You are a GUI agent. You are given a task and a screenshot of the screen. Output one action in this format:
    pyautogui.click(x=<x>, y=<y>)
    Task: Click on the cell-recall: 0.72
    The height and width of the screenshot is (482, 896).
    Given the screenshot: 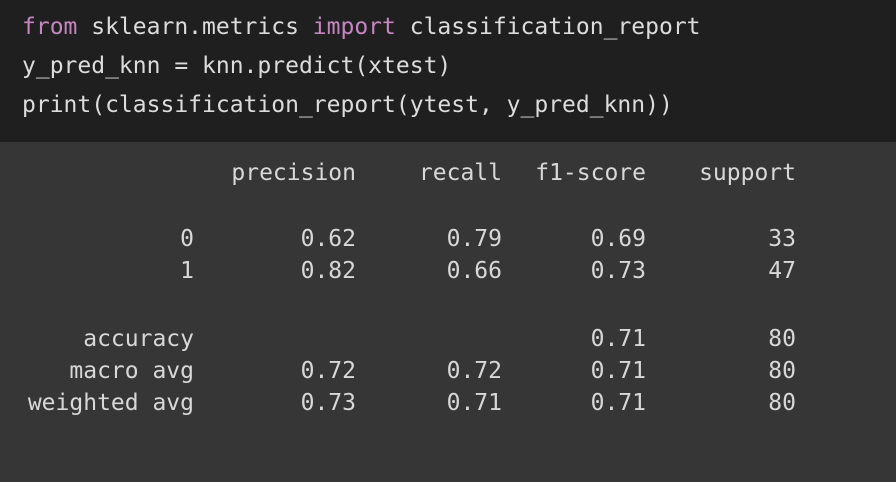 What is the action you would take?
    pyautogui.click(x=474, y=371)
    